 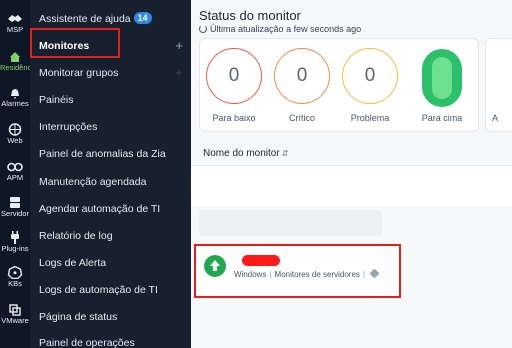 I want to click on secondary-status-card: A, so click(x=498, y=85).